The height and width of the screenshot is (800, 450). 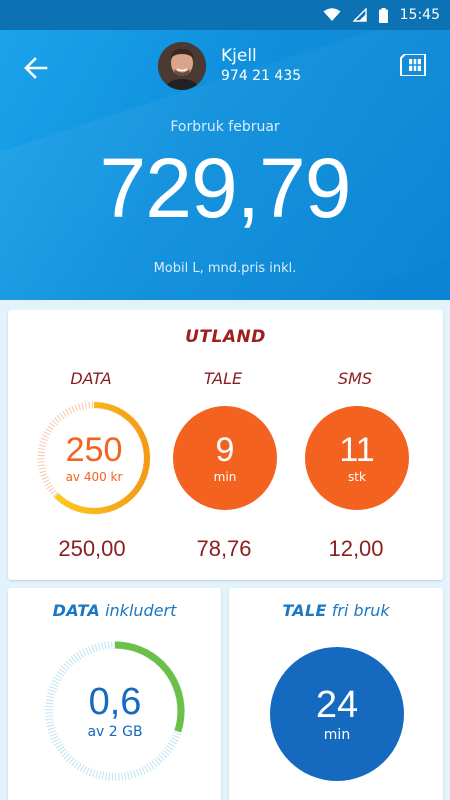 I want to click on abroad-talk-unit: min, so click(x=225, y=476).